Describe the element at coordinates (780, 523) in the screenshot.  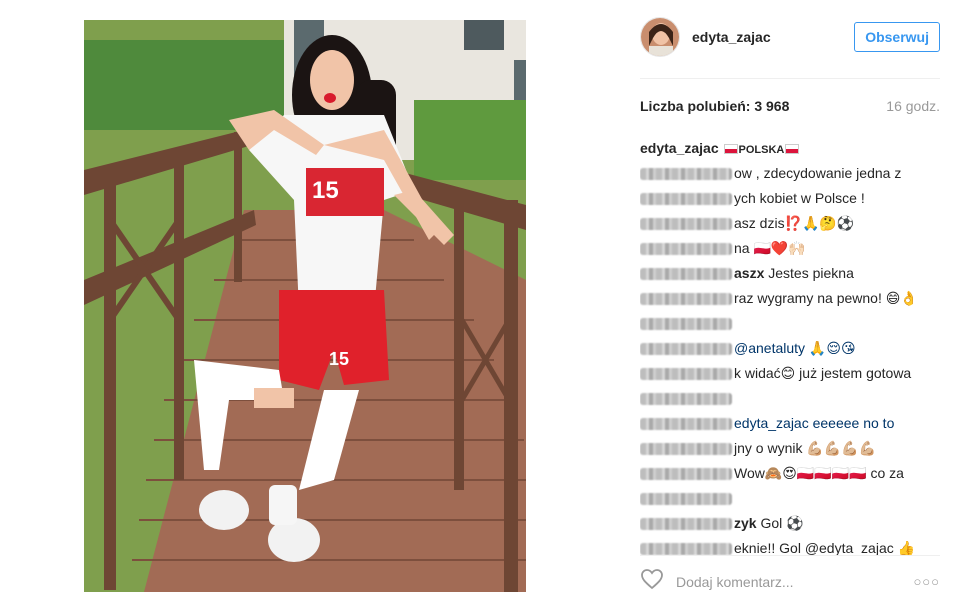
I see `comment-text: Gol ⚽` at that location.